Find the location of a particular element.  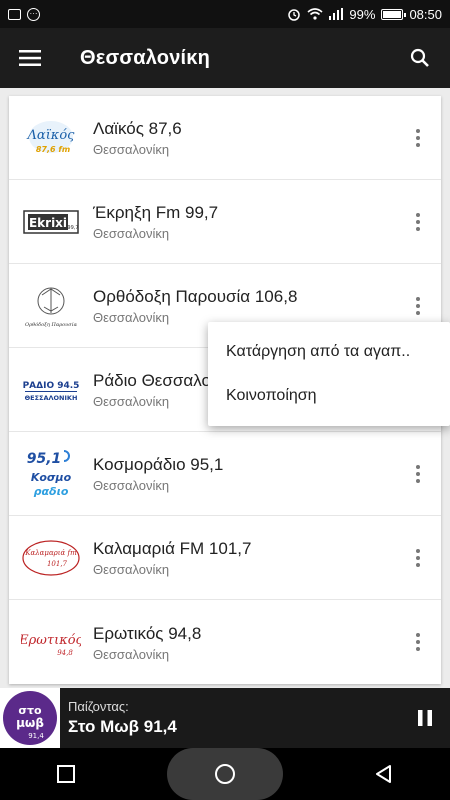

station-logo: Ερωτικός 94,8 is located at coordinates (51, 642).